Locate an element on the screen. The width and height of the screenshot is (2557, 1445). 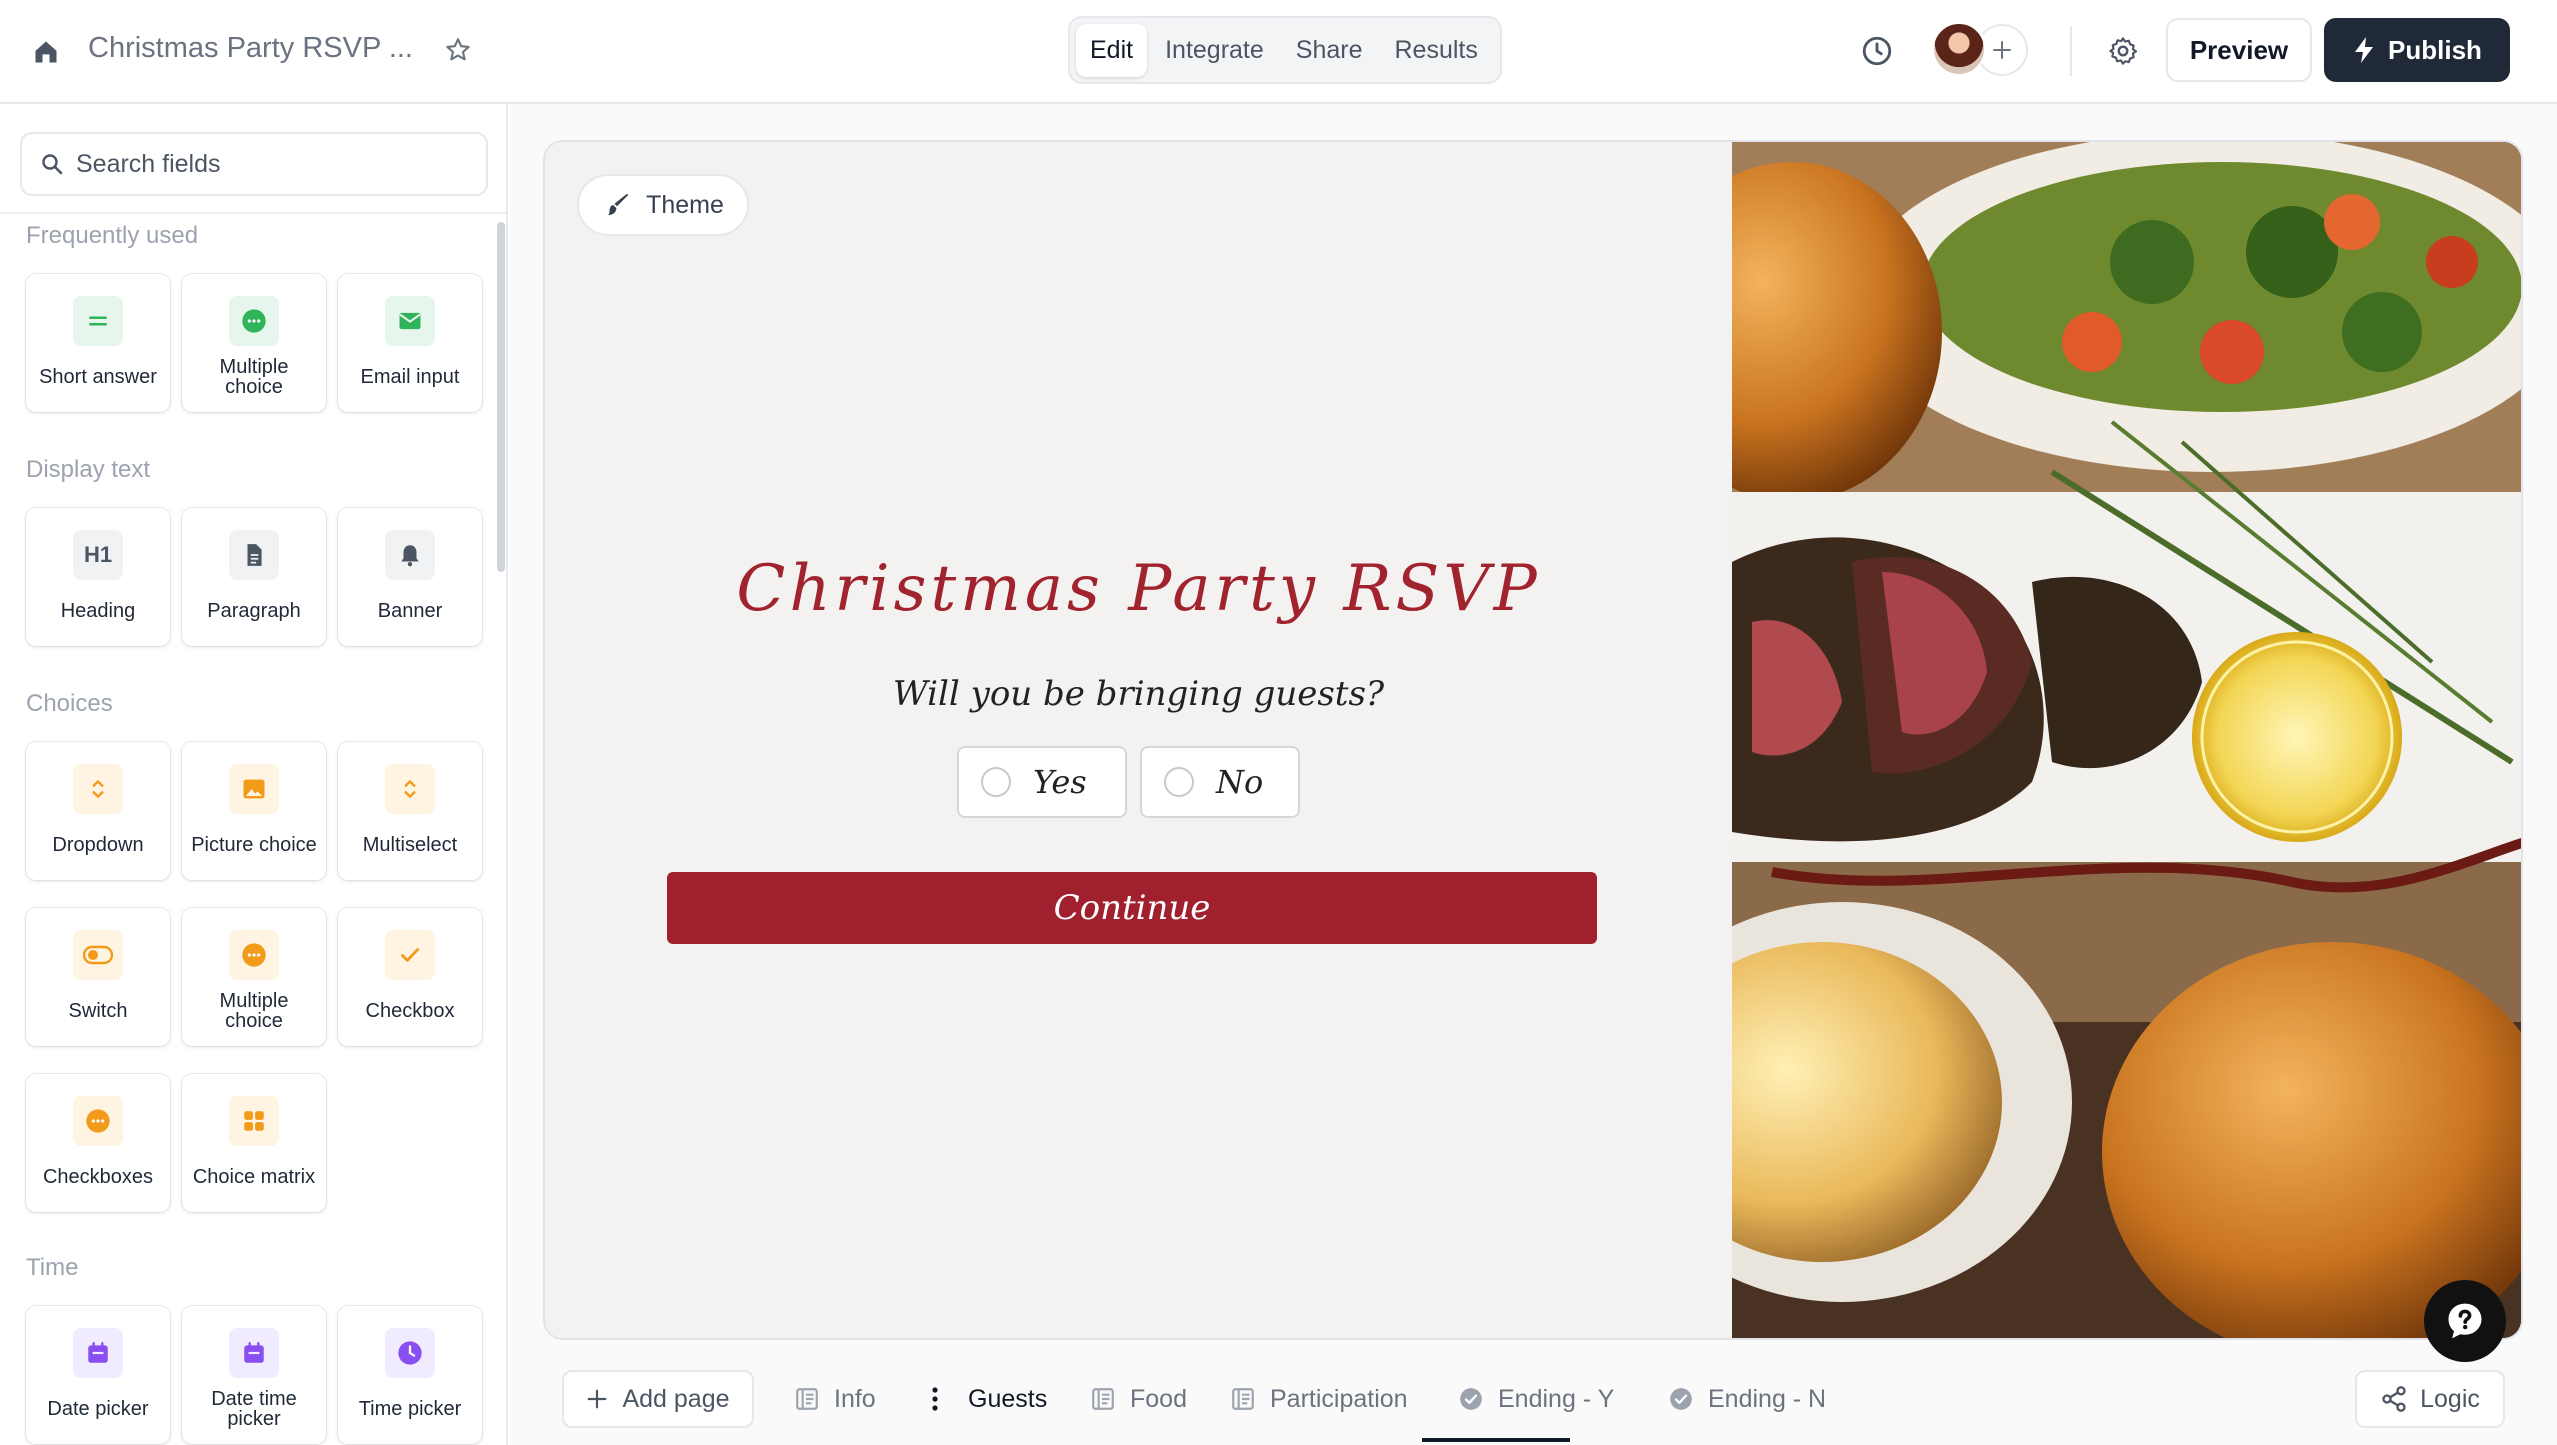
field-tile-heading: H1 Heading is located at coordinates (98, 577).